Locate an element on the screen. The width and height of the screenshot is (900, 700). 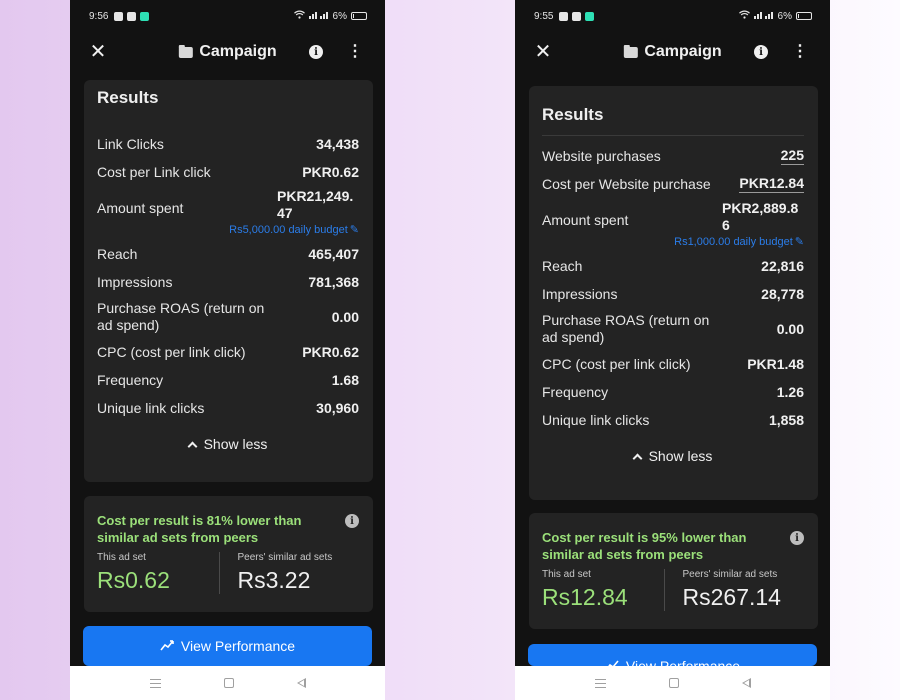
this-ad-set-value: Rs0.62 is located at coordinates (133, 580).